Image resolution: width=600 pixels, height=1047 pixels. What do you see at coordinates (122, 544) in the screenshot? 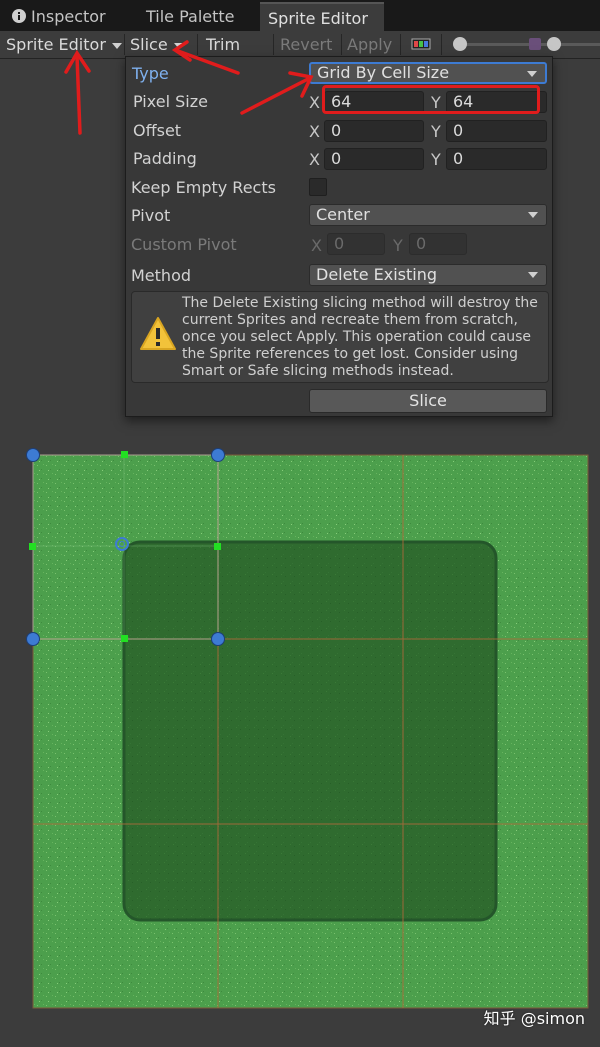
I see `pivot-handle` at bounding box center [122, 544].